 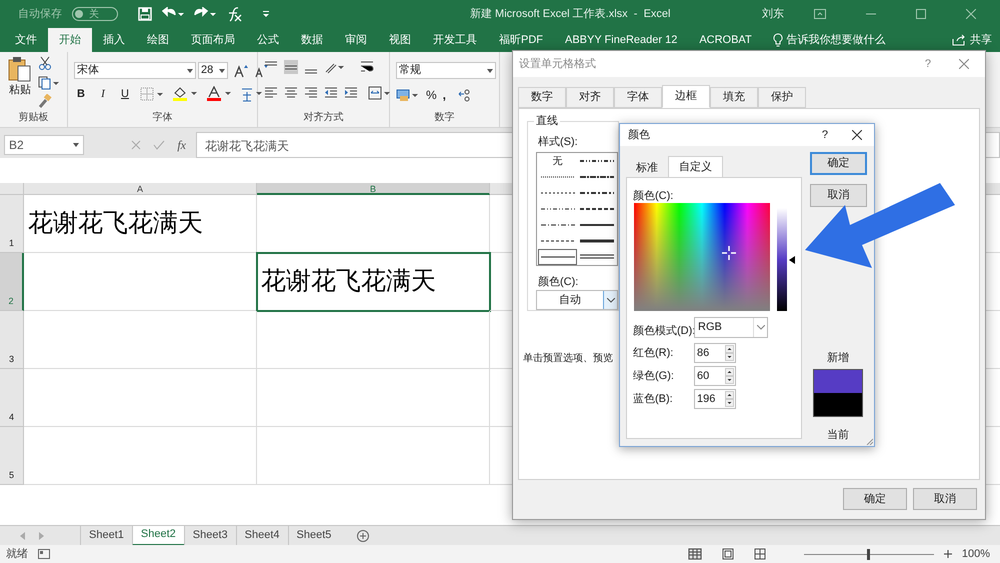 I want to click on align-right-icon, so click(x=311, y=93).